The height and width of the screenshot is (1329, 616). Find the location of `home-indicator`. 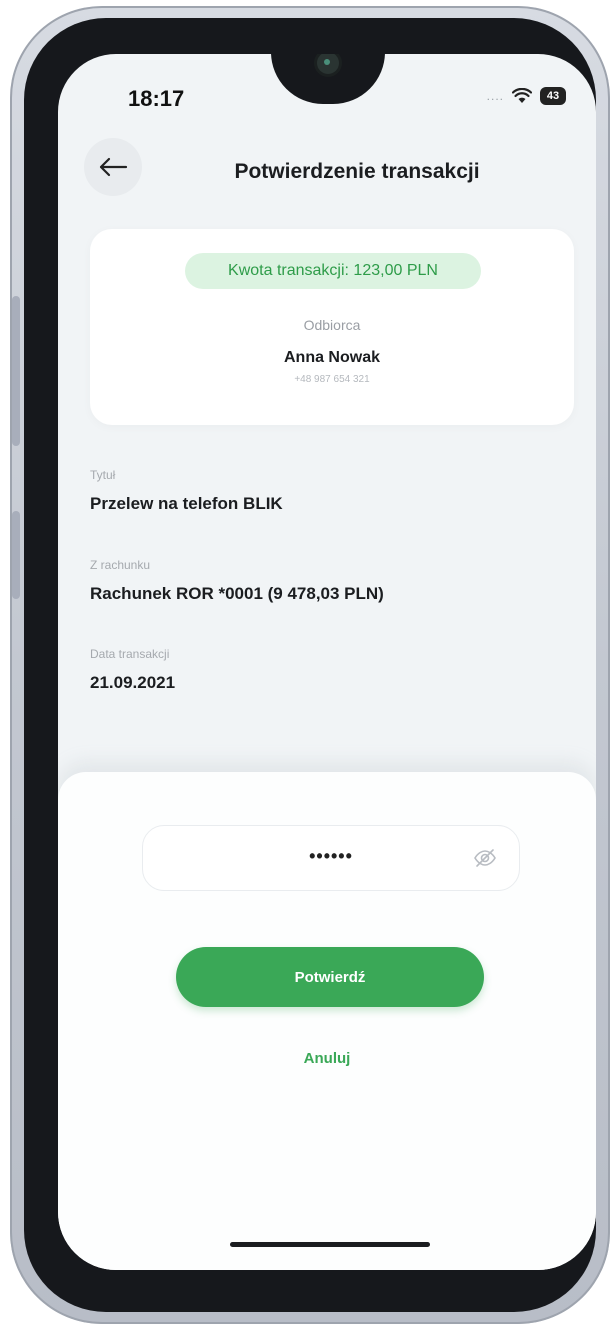

home-indicator is located at coordinates (330, 1244).